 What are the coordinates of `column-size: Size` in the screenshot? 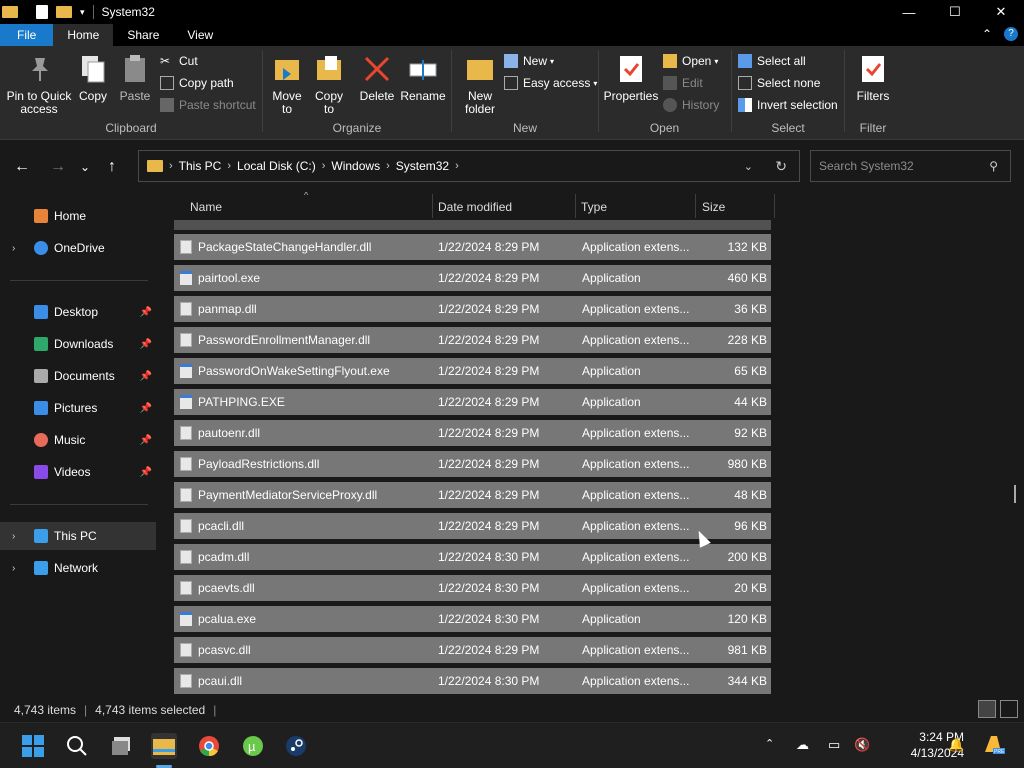 It's located at (713, 207).